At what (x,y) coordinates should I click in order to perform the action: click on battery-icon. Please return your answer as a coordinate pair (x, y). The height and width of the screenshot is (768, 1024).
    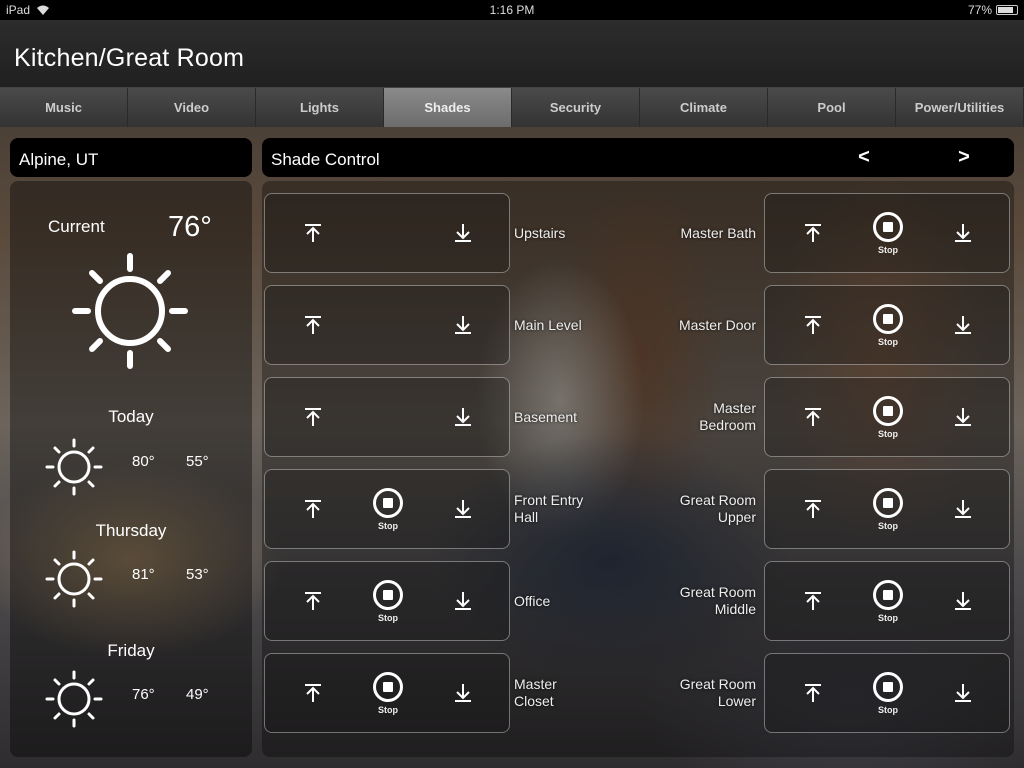
    Looking at the image, I should click on (1007, 10).